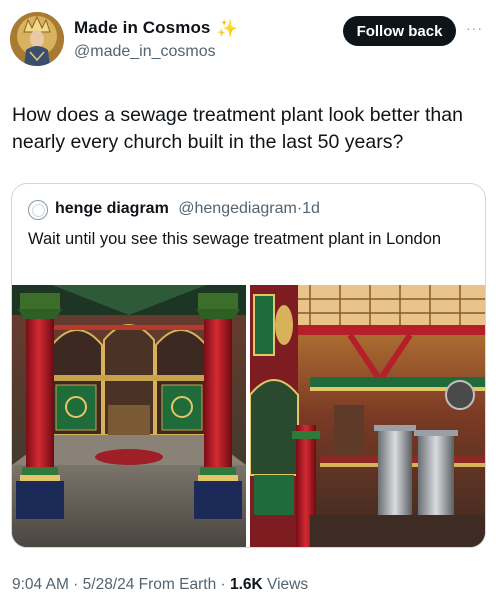  I want to click on follow-back-button: Follow back, so click(399, 31).